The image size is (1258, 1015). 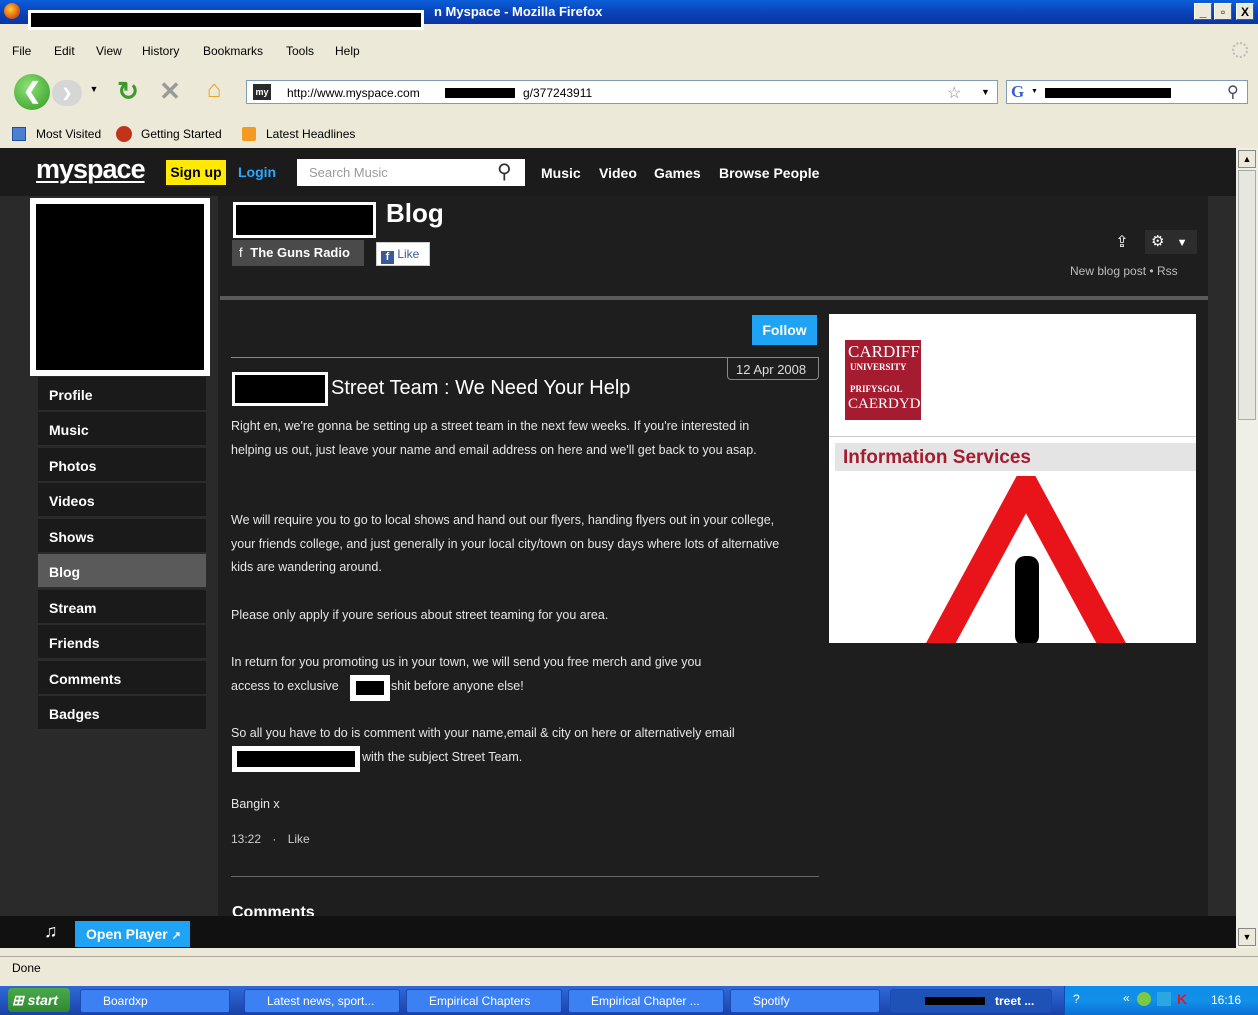 I want to click on getting-started-icon, so click(x=124, y=134).